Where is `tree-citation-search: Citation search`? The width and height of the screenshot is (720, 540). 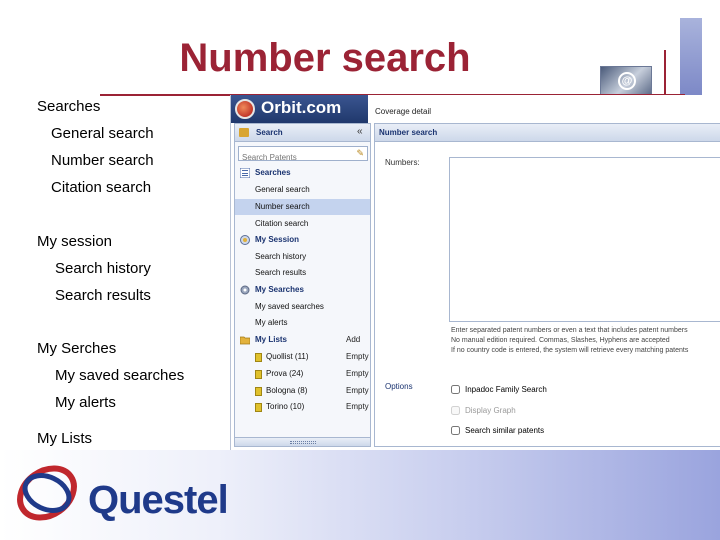 tree-citation-search: Citation search is located at coordinates (302, 224).